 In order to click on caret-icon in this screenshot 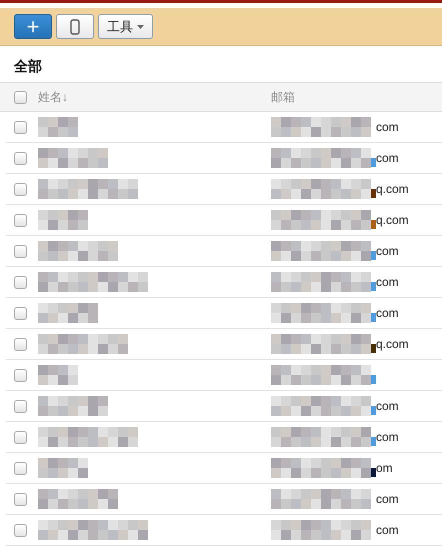, I will do `click(140, 26)`.